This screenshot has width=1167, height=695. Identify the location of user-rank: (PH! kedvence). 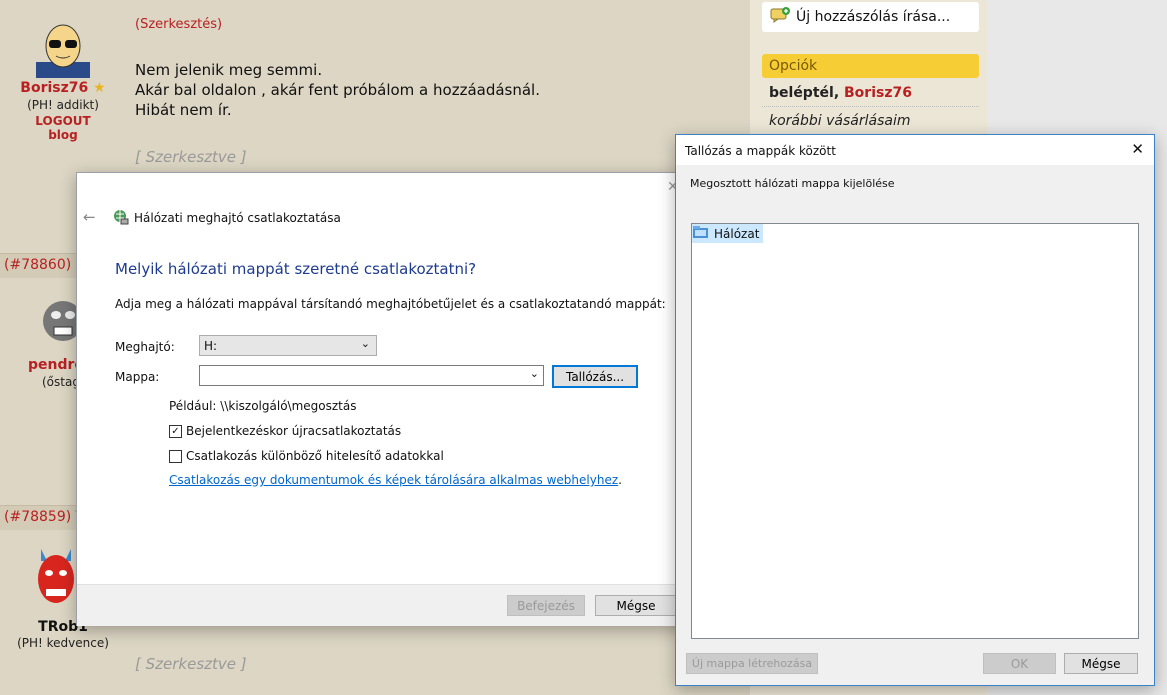
(63, 643).